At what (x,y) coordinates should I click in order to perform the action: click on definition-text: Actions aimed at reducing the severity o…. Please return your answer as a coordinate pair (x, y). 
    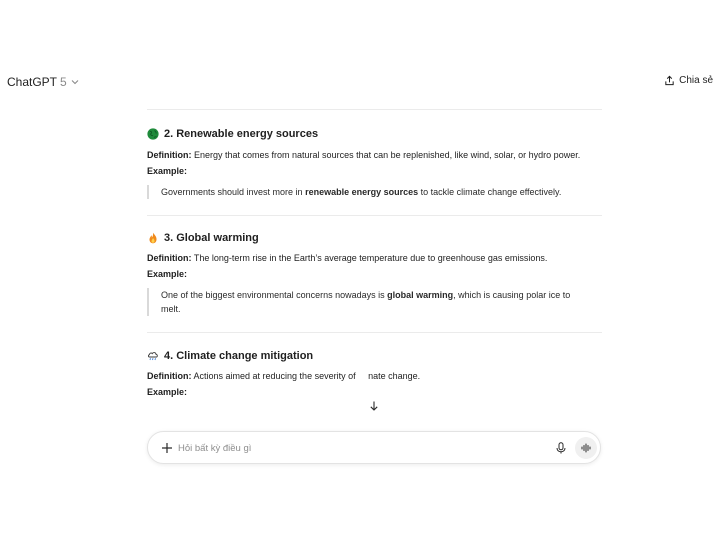
    Looking at the image, I should click on (275, 376).